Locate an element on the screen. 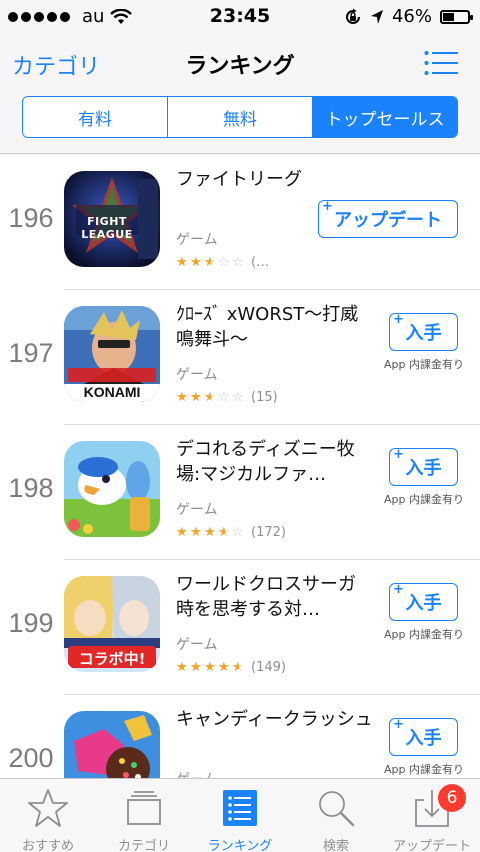 Image resolution: width=480 pixels, height=852 pixels. tab-search: 検索 is located at coordinates (336, 815).